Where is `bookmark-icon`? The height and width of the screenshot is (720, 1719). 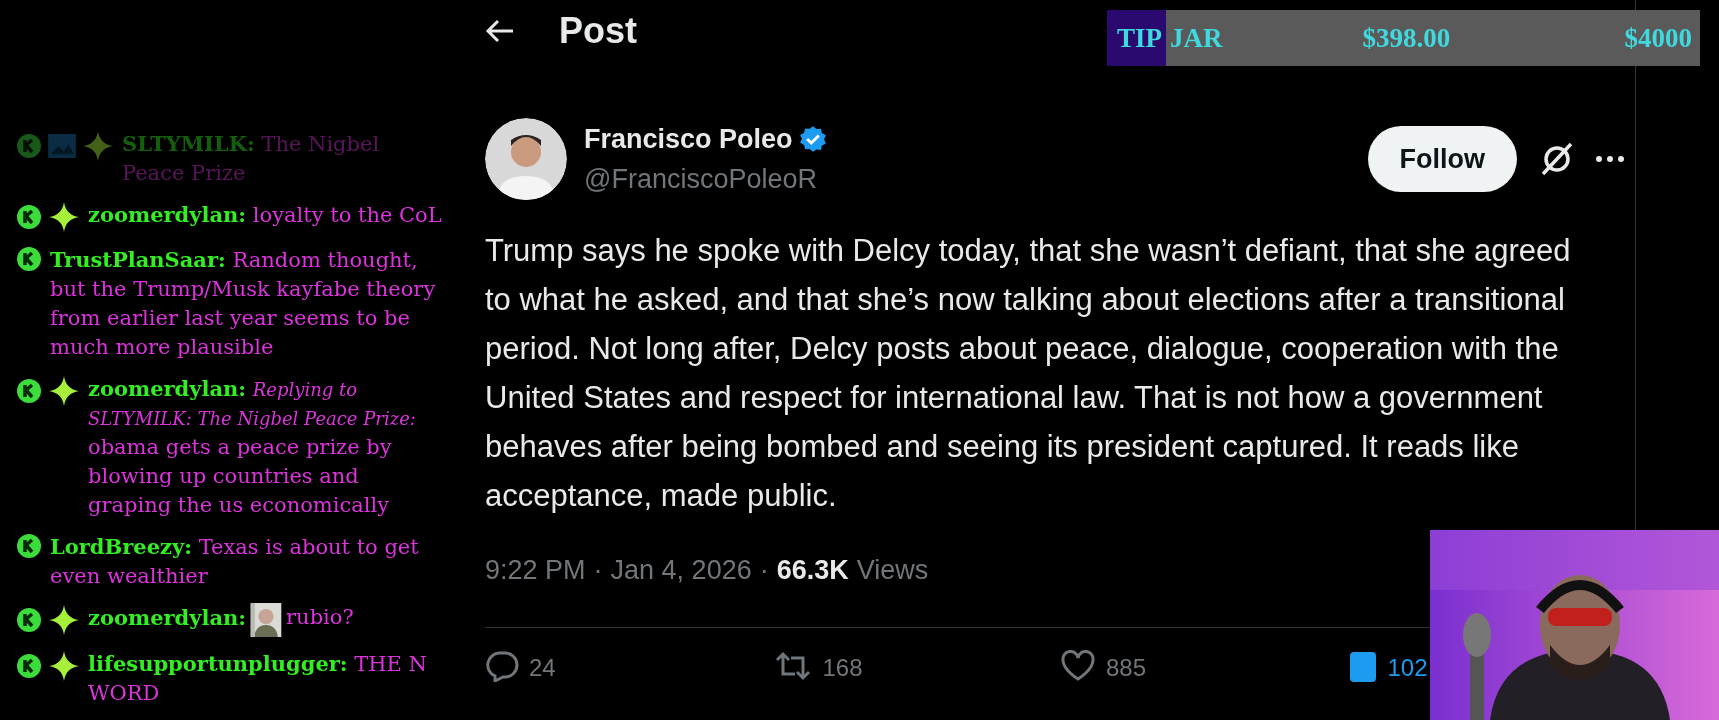 bookmark-icon is located at coordinates (1362, 666).